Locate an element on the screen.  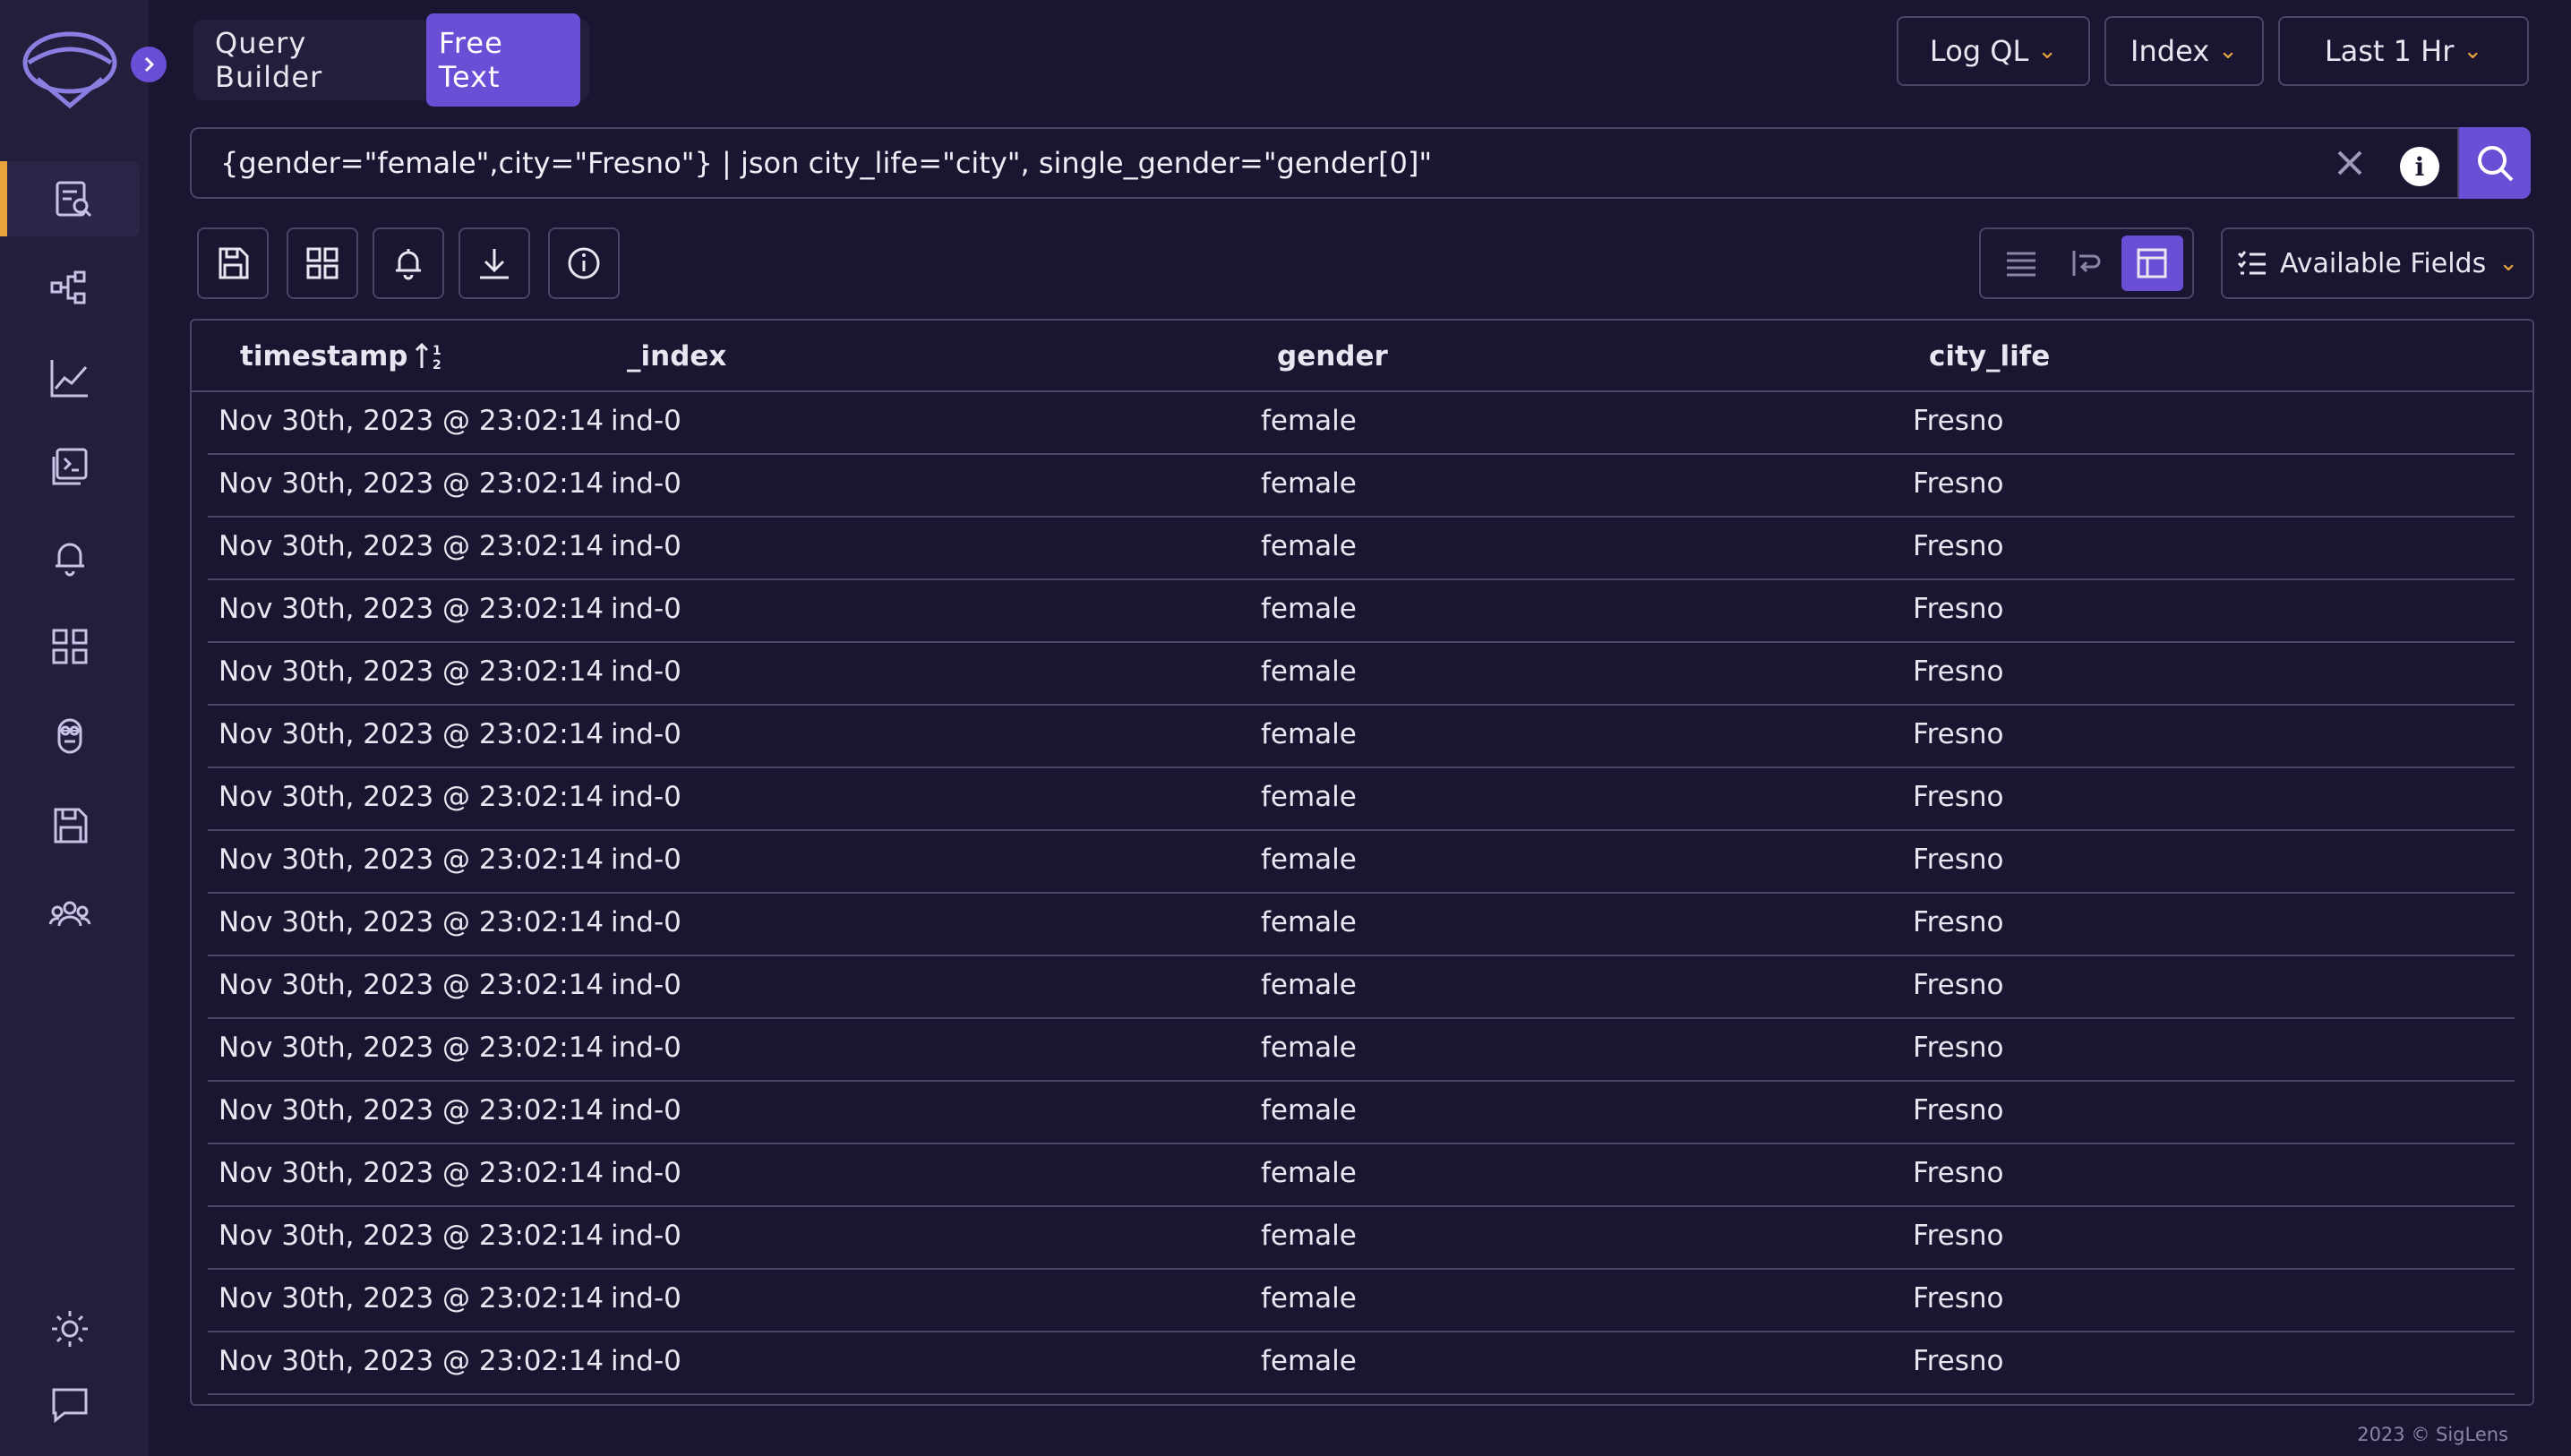
feedback-icon is located at coordinates (70, 1406).